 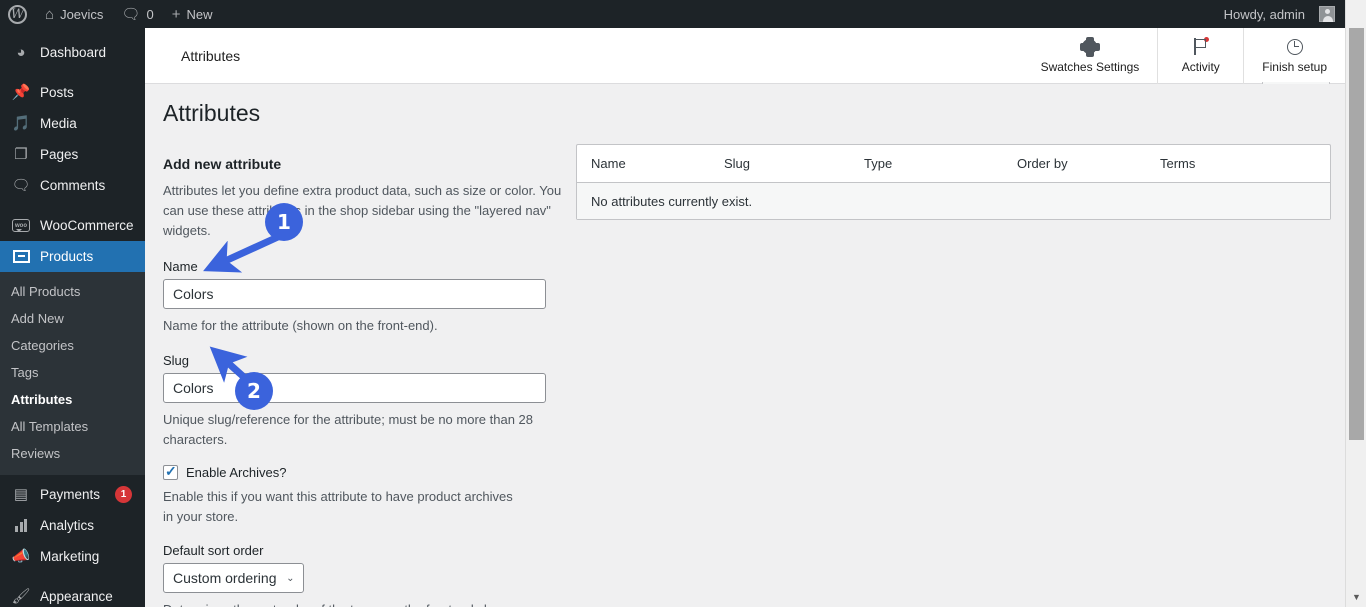 I want to click on sidebar-label-woocommerce: WooCommerce, so click(x=87, y=225).